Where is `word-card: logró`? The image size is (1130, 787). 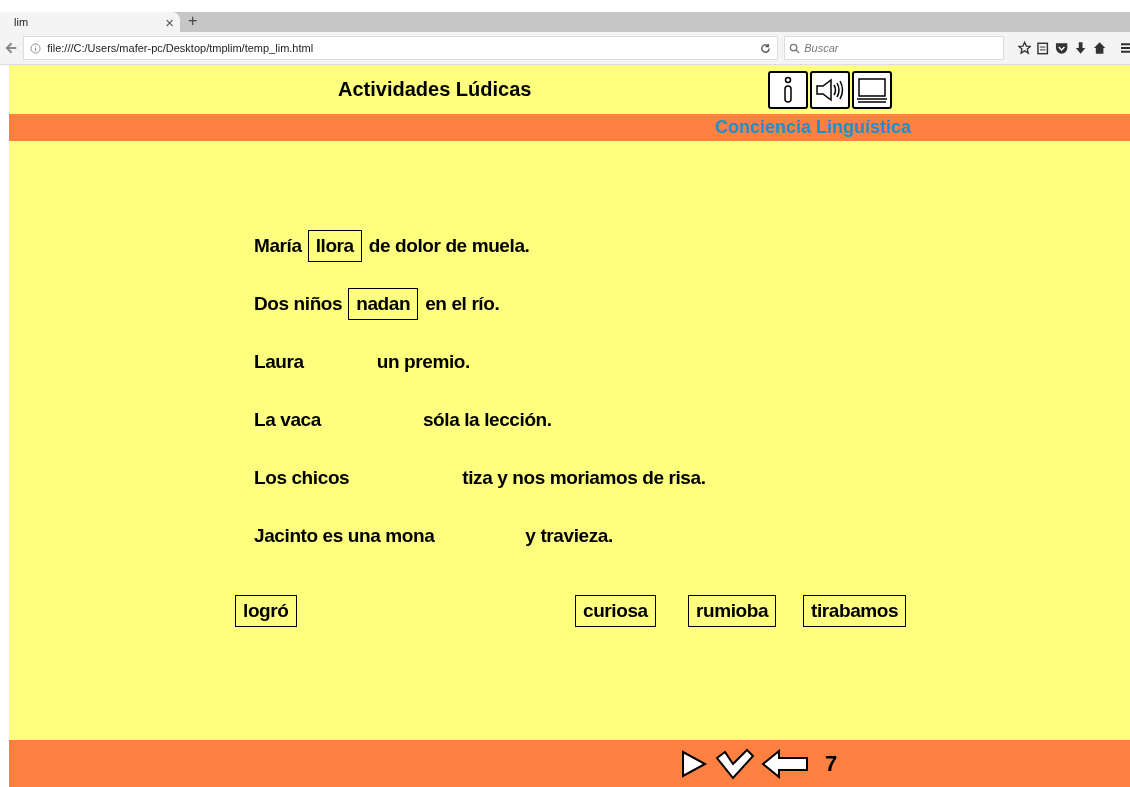
word-card: logró is located at coordinates (266, 611).